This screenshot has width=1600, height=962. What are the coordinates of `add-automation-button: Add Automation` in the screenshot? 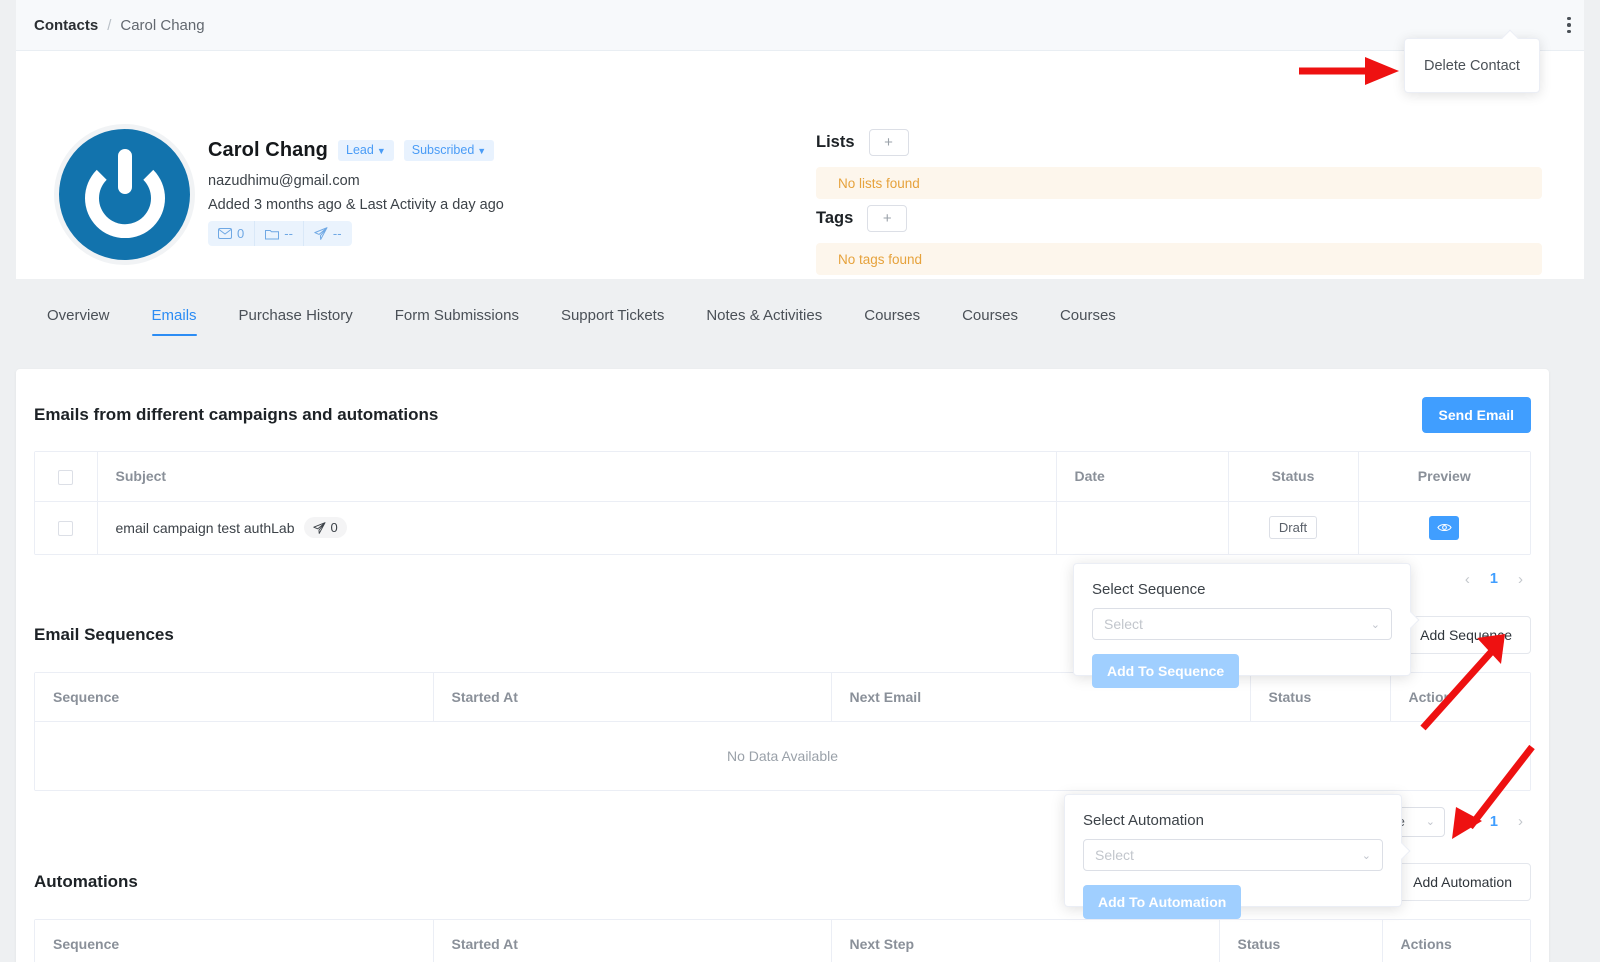 It's located at (1462, 881).